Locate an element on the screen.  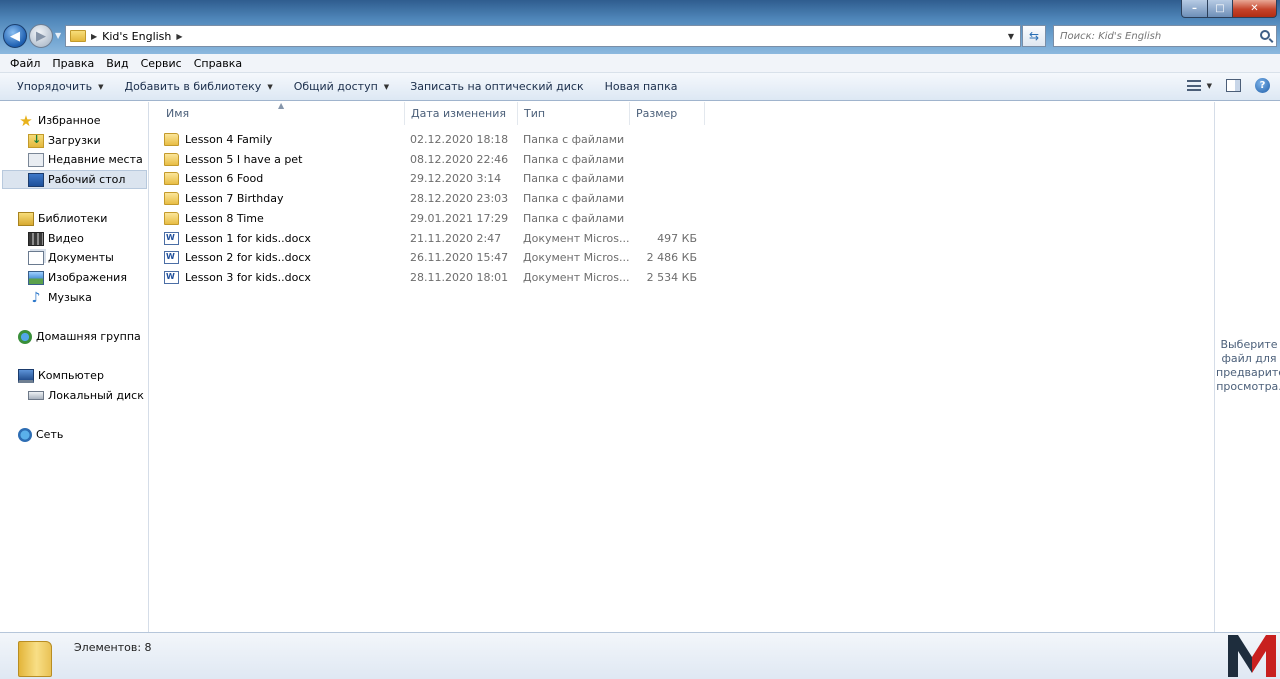
nav-music: ♪ Музыка is located at coordinates (88, 297).